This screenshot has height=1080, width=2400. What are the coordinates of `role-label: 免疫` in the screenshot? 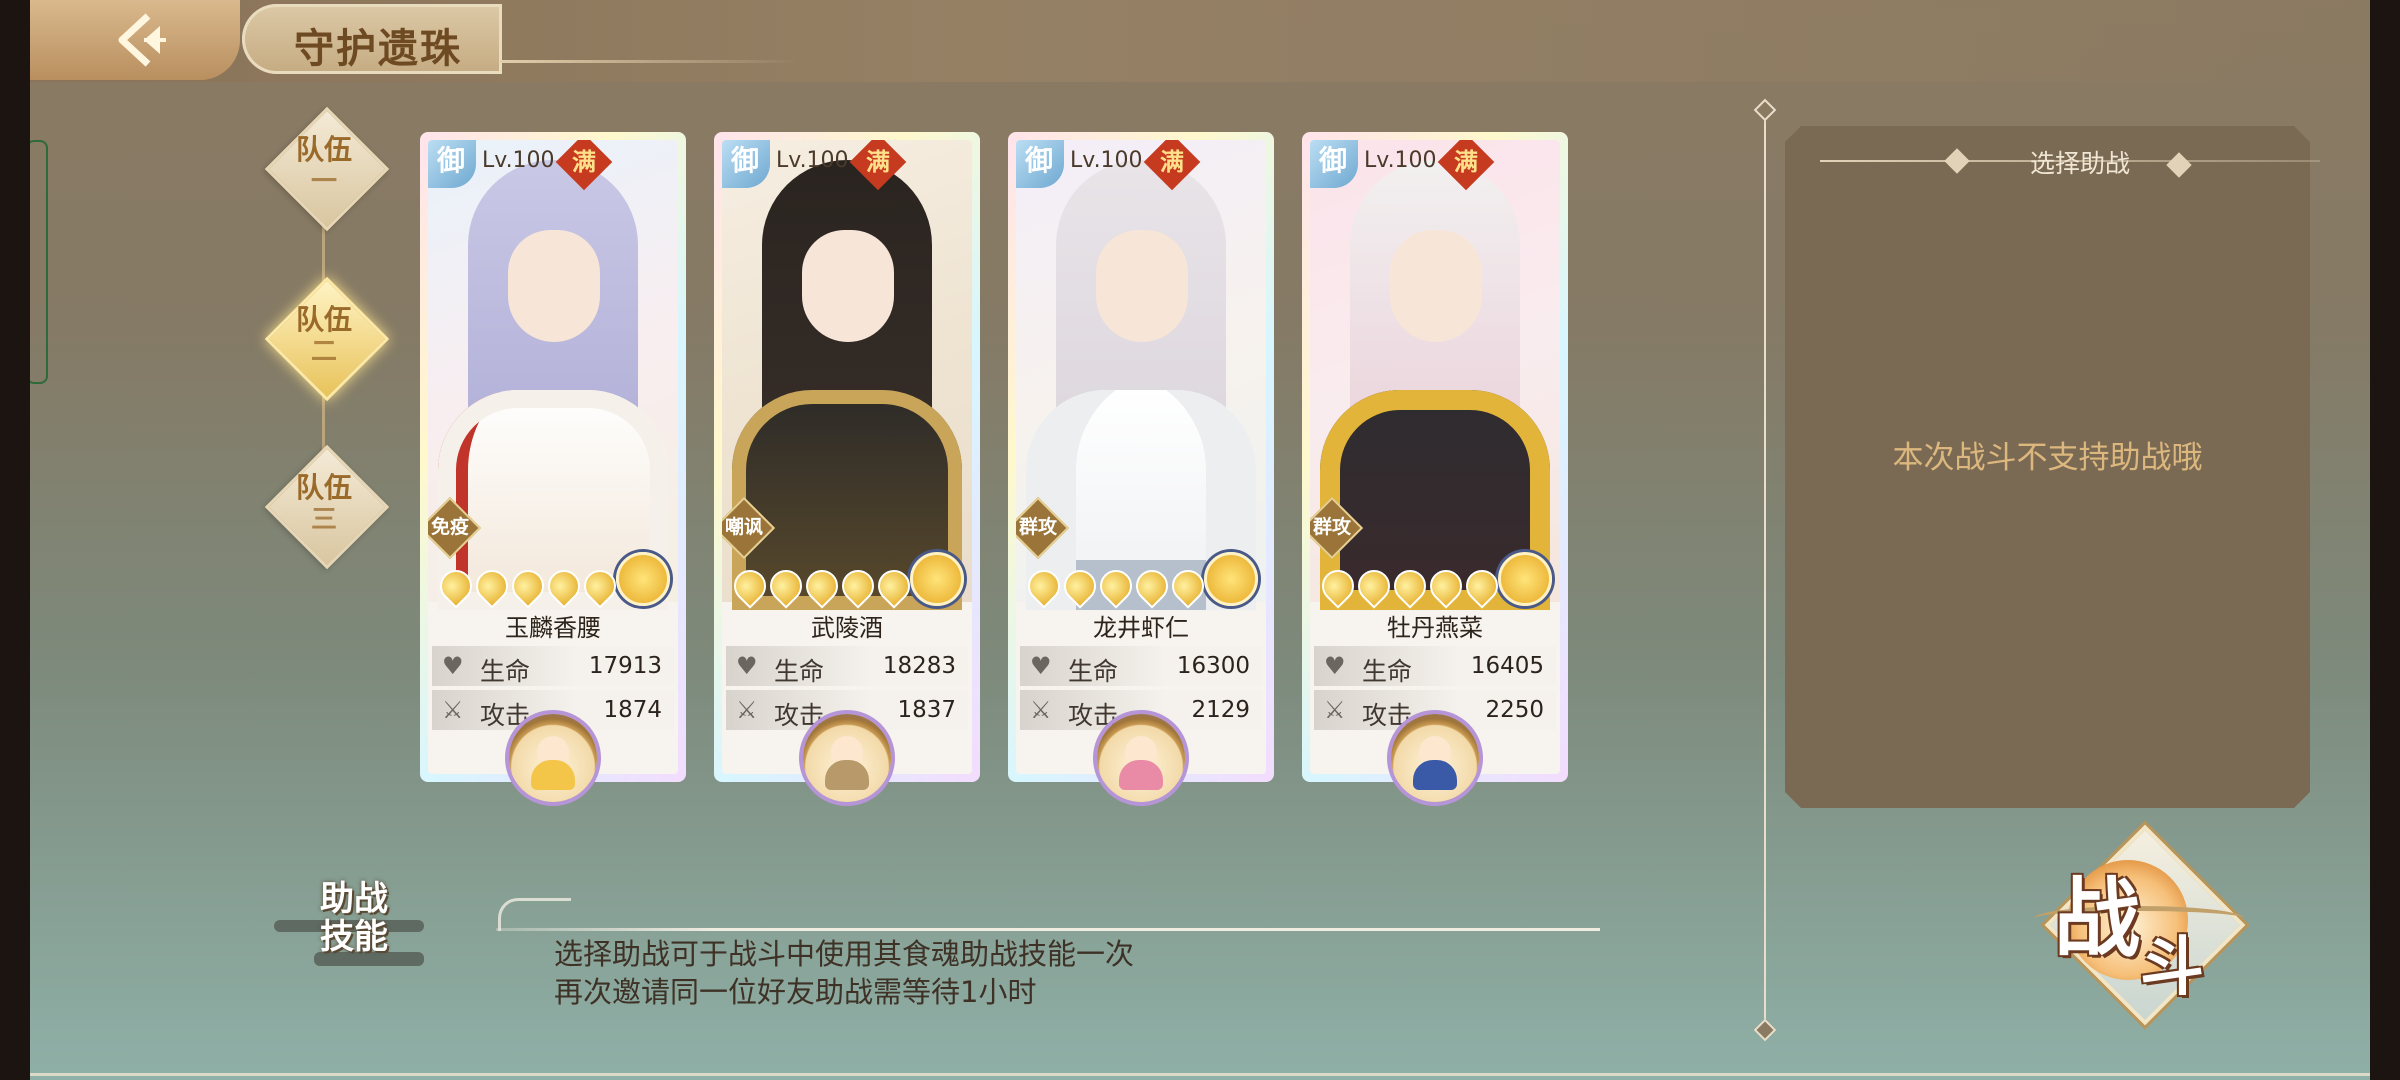 It's located at (449, 527).